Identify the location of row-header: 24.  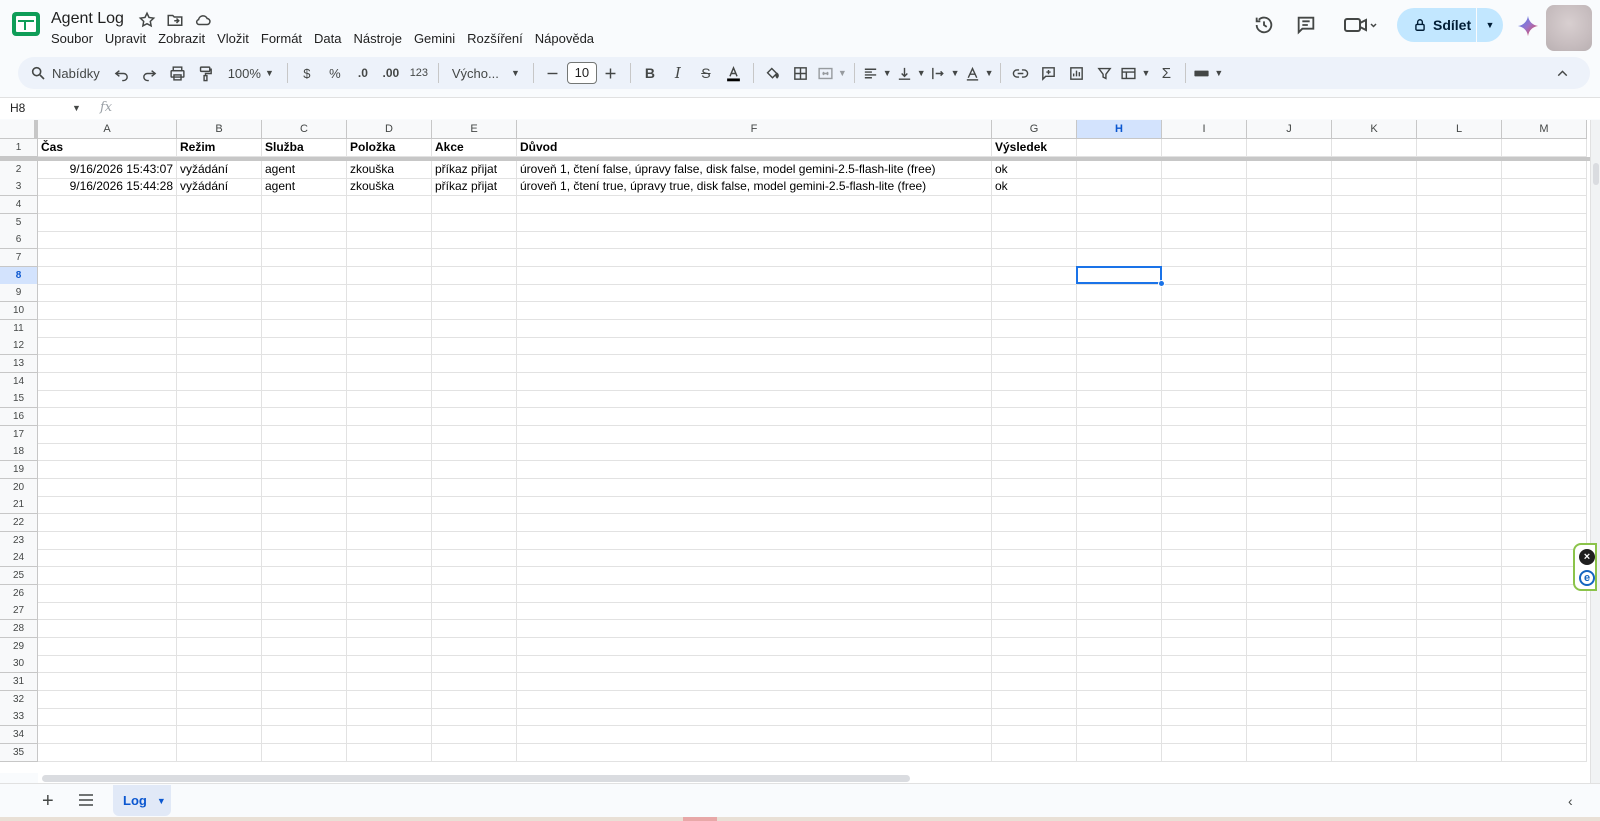
(19, 558).